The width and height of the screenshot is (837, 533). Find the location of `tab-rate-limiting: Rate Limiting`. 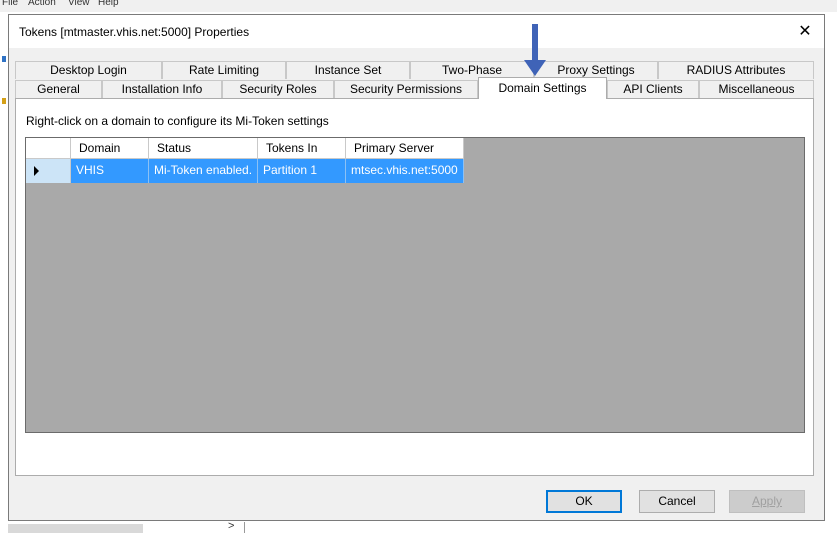

tab-rate-limiting: Rate Limiting is located at coordinates (224, 70).